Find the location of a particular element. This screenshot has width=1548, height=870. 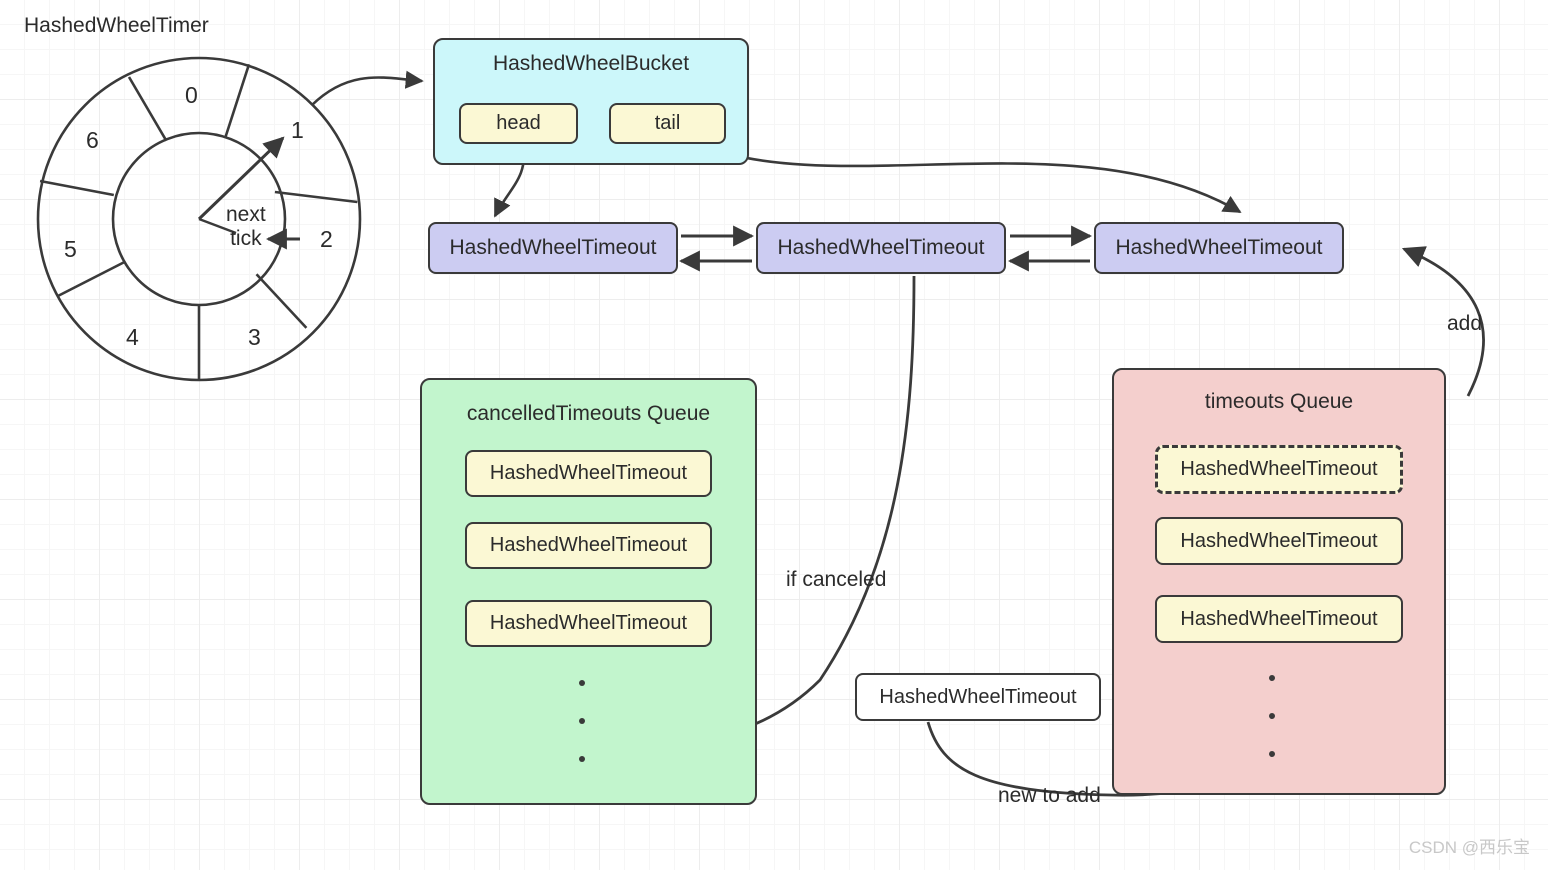

linked-list-node-3: HashedWheelTimeout is located at coordinates (1219, 248).